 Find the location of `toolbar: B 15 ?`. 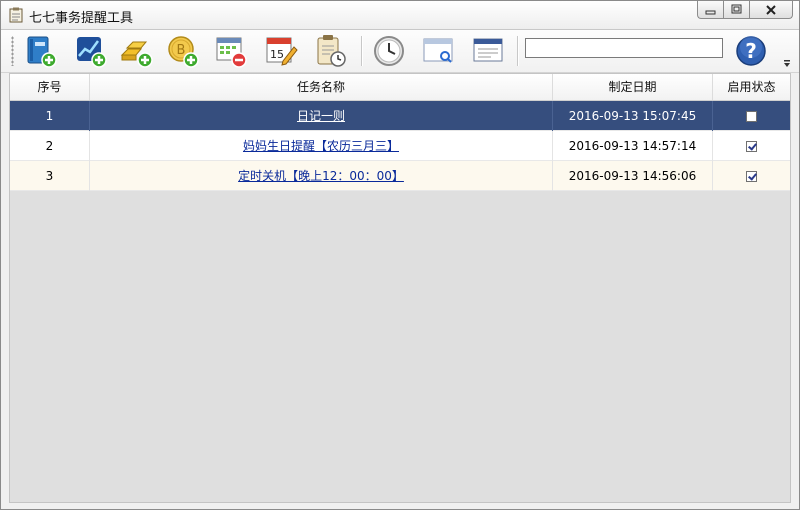

toolbar: B 15 ? is located at coordinates (400, 51).